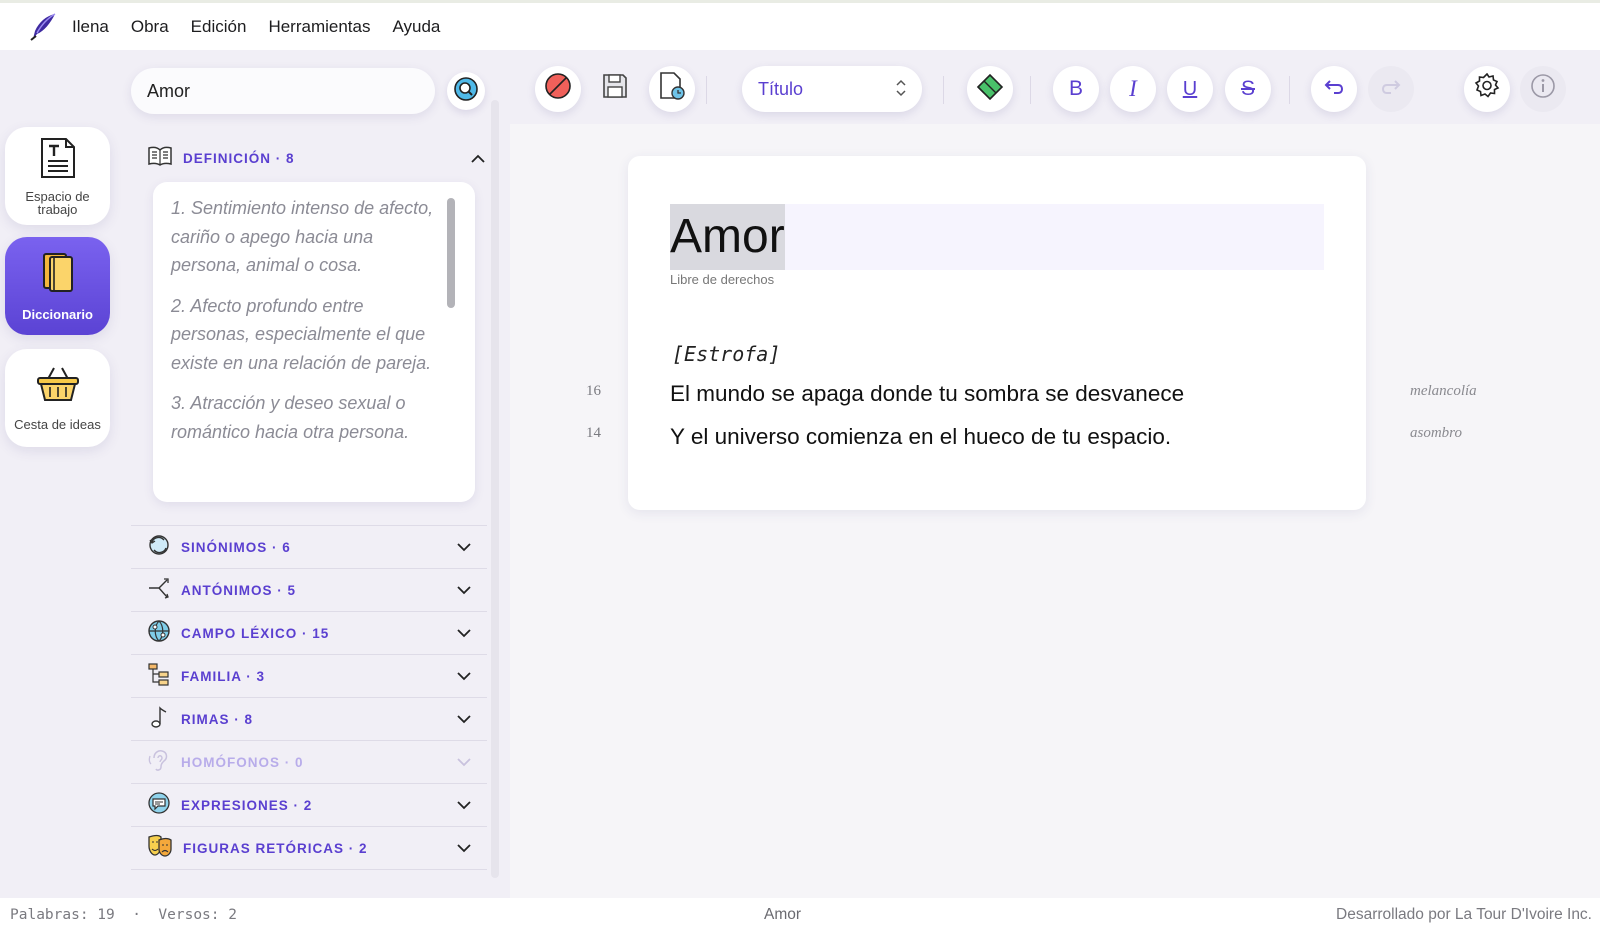  I want to click on section-synonyms: SINÓNIMOS · 6, so click(309, 547).